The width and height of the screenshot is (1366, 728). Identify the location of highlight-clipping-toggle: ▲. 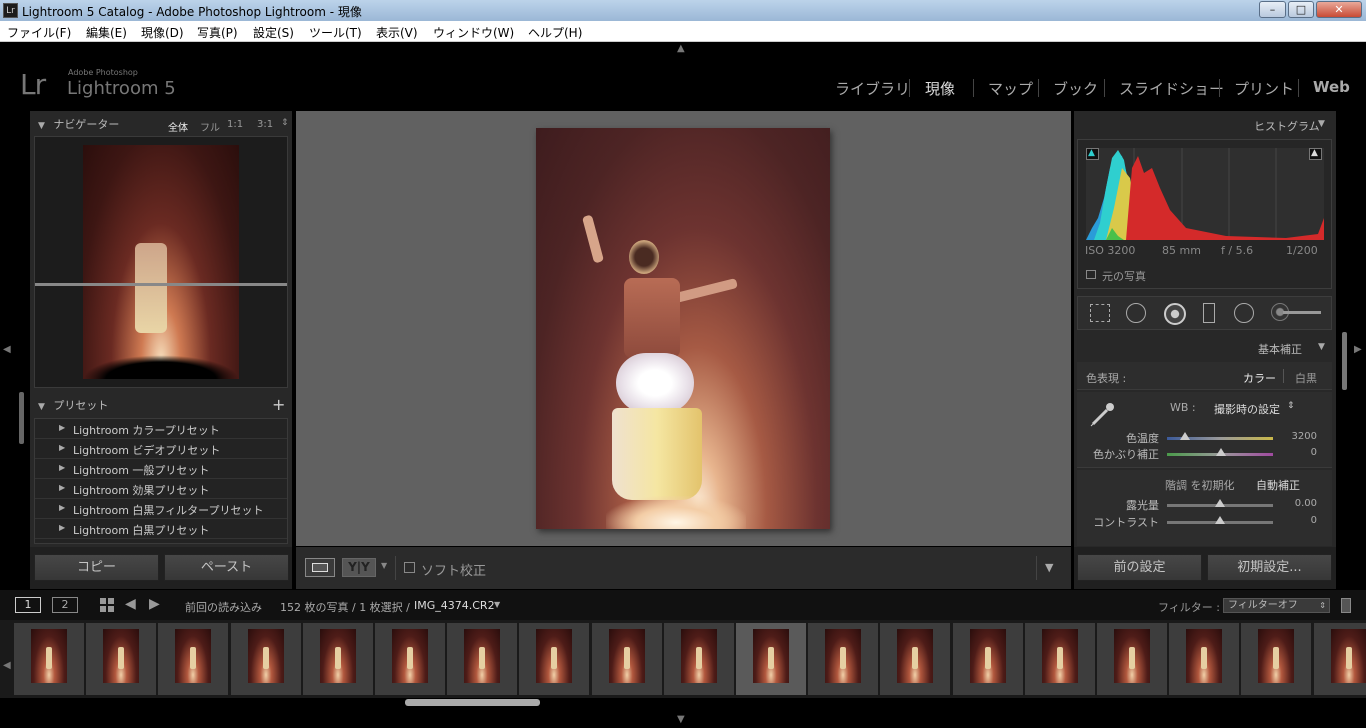
(1315, 154).